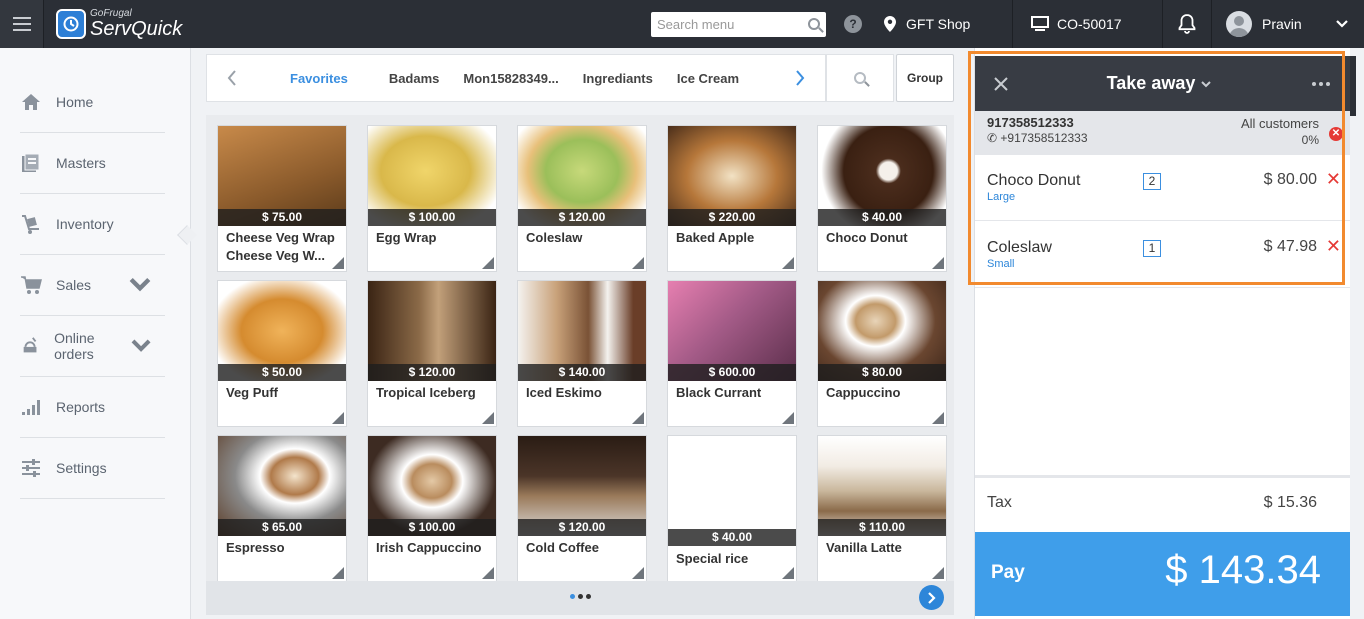  I want to click on tab-ice-cream: Ice Cream, so click(708, 78).